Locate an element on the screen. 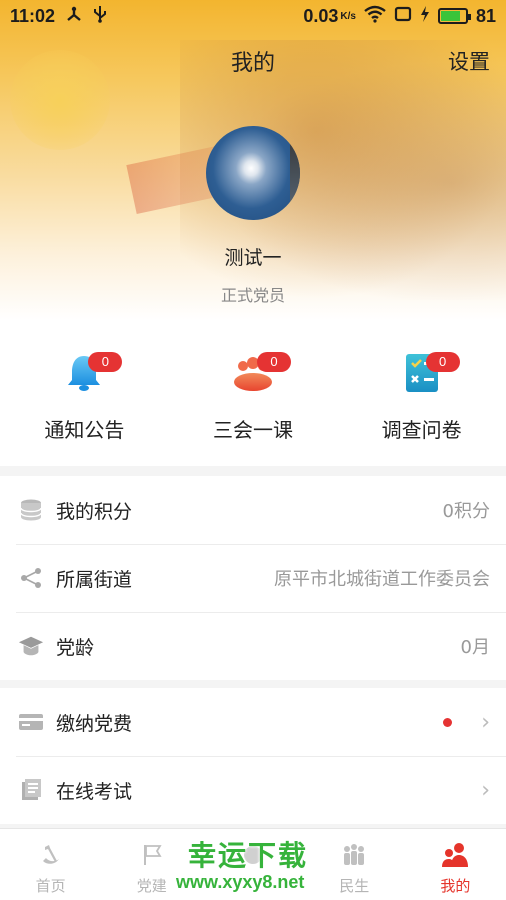  quick-action-label: 通知公告 is located at coordinates (84, 430).